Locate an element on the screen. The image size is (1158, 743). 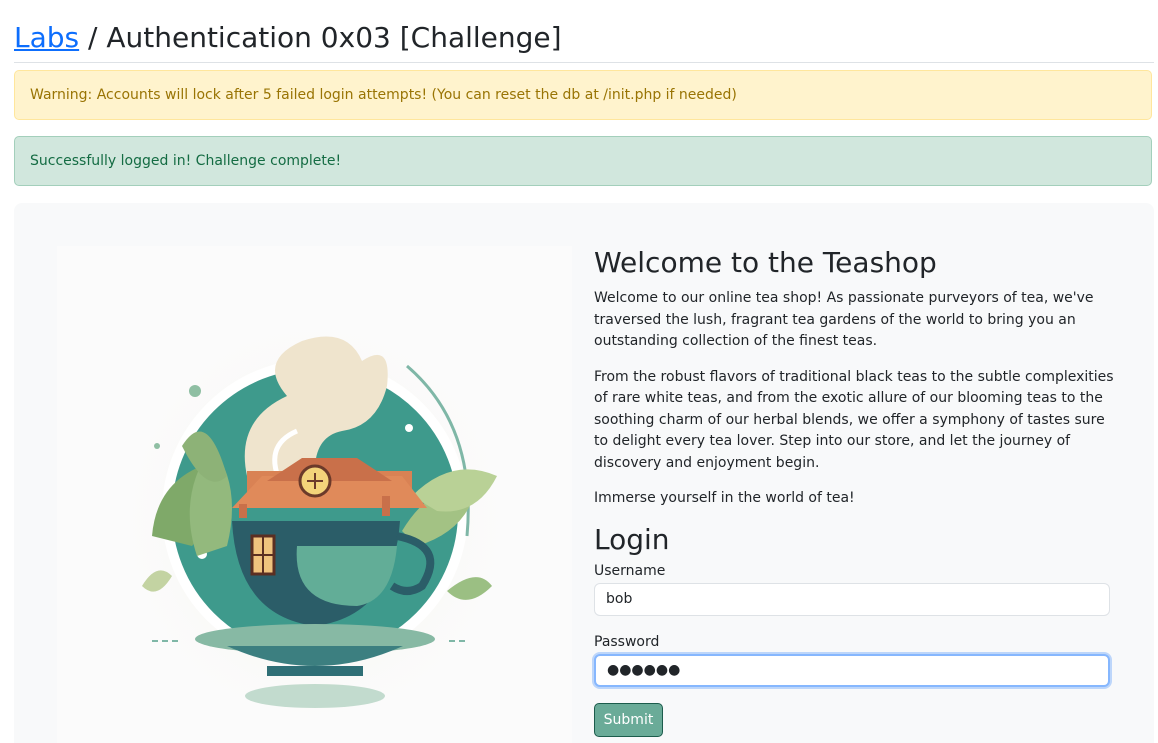
submit-button: Submit is located at coordinates (628, 719).